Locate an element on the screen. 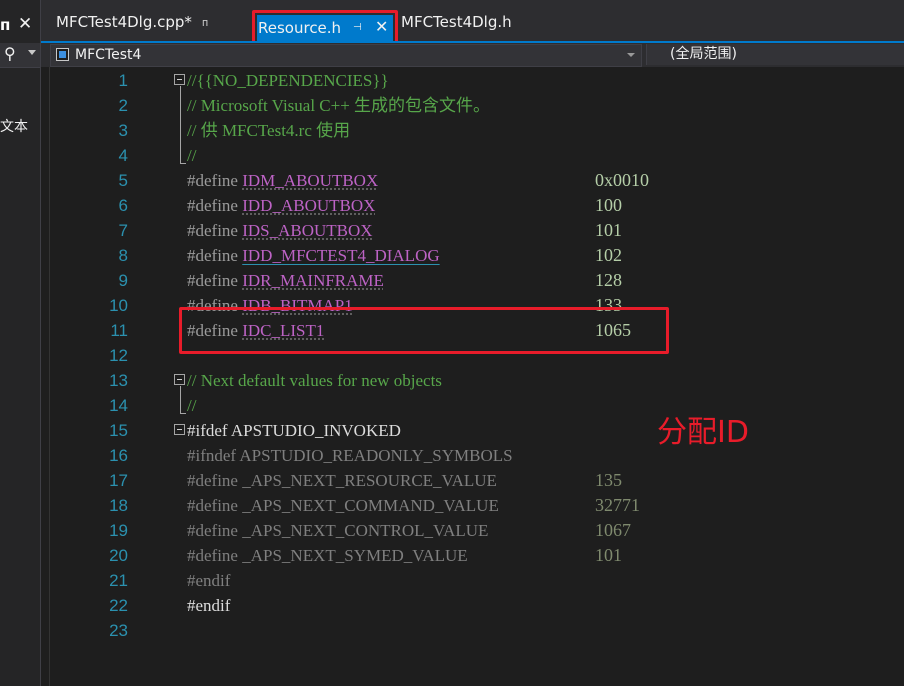 Image resolution: width=904 pixels, height=686 pixels. code-text: #define IDR_MAINFRAME is located at coordinates (285, 280).